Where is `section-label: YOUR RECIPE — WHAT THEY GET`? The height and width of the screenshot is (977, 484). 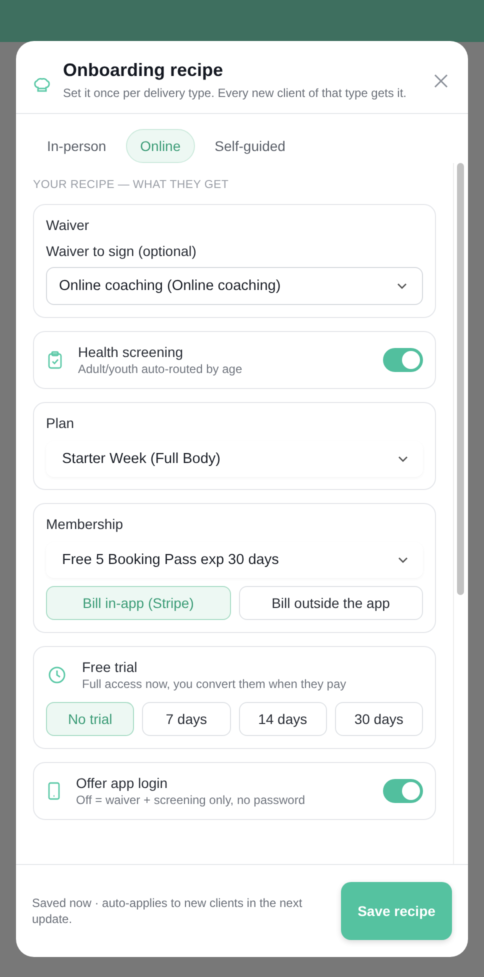
section-label: YOUR RECIPE — WHAT THEY GET is located at coordinates (131, 185).